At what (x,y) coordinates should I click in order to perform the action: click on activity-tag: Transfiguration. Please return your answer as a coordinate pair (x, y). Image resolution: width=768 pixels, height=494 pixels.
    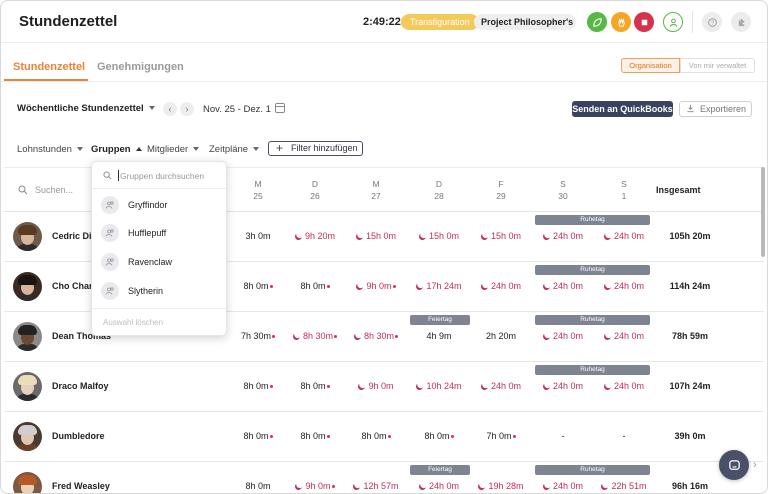
    Looking at the image, I should click on (440, 22).